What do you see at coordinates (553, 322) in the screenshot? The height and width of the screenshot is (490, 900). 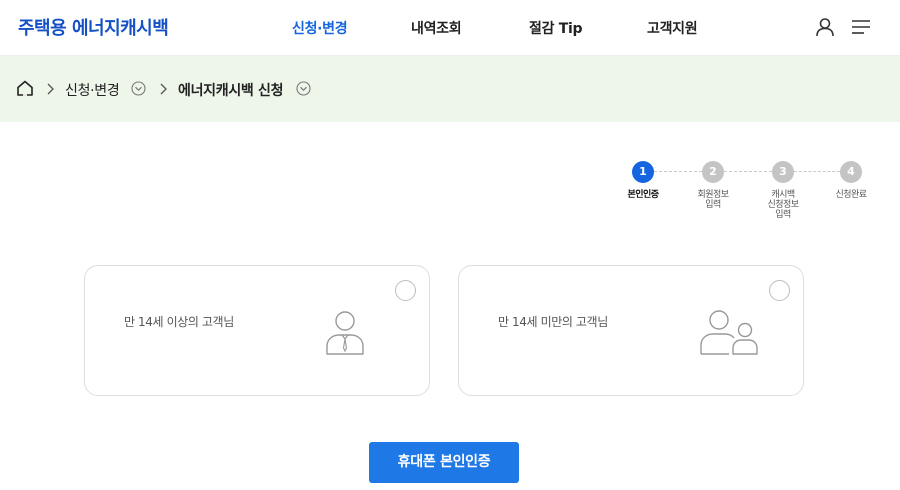 I see `option-label-minor: 만 14세 미만의 고객님` at bounding box center [553, 322].